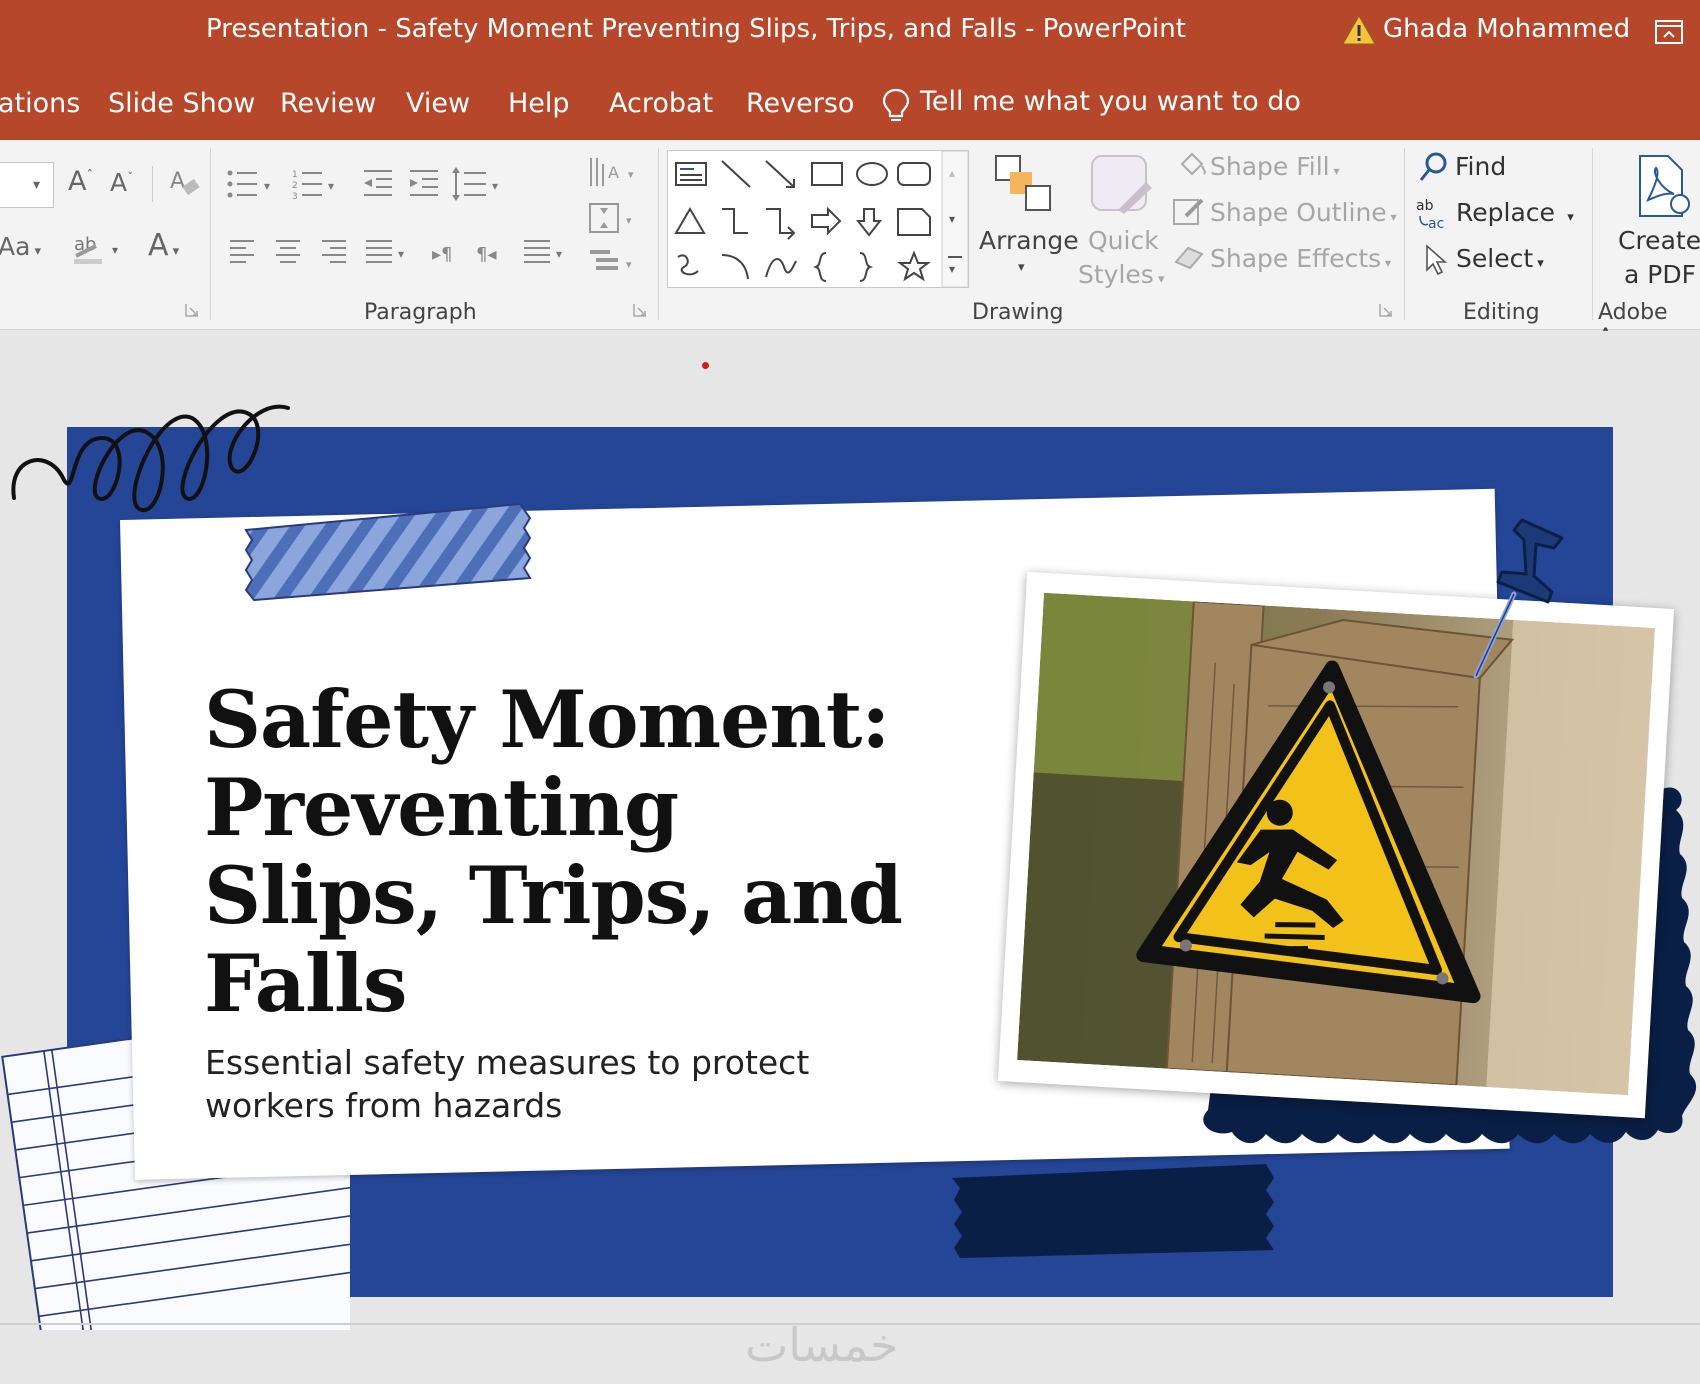 This screenshot has height=1384, width=1700. Describe the element at coordinates (1669, 32) in the screenshot. I see `ribbon-display-options-icon` at that location.